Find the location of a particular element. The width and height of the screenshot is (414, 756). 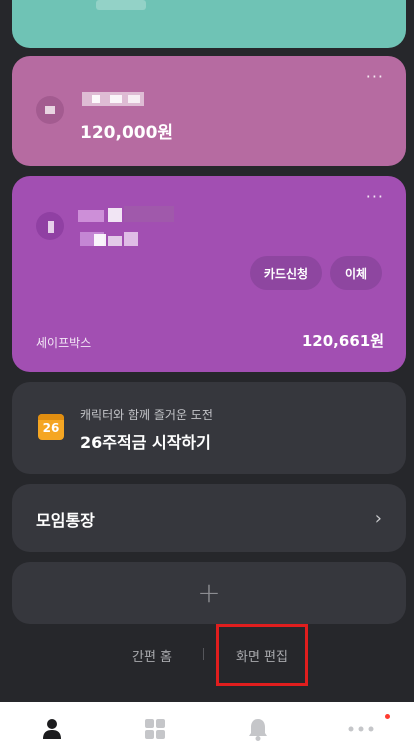

challenge-subtitle: 캐릭터와 함께 즐거운 도전 is located at coordinates (146, 415).